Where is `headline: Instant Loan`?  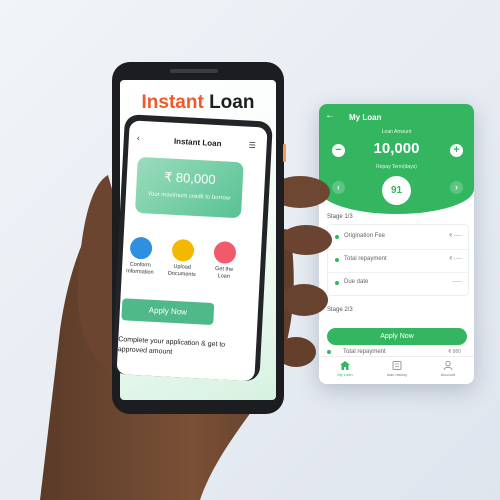
headline: Instant Loan is located at coordinates (198, 103).